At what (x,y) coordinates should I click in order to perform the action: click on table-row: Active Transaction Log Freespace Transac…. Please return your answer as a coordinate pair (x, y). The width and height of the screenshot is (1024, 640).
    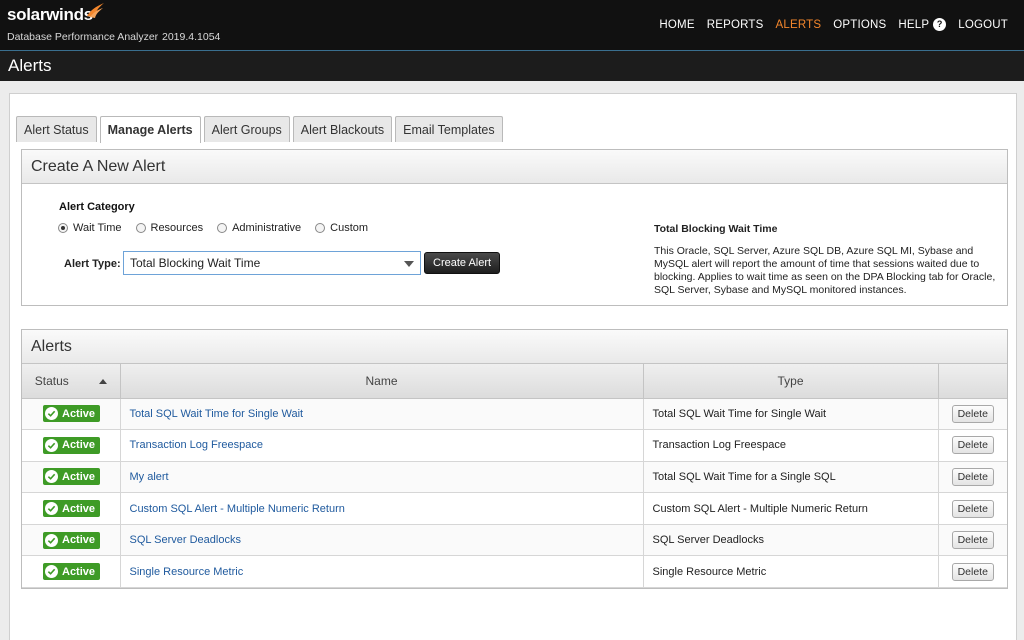
    Looking at the image, I should click on (514, 445).